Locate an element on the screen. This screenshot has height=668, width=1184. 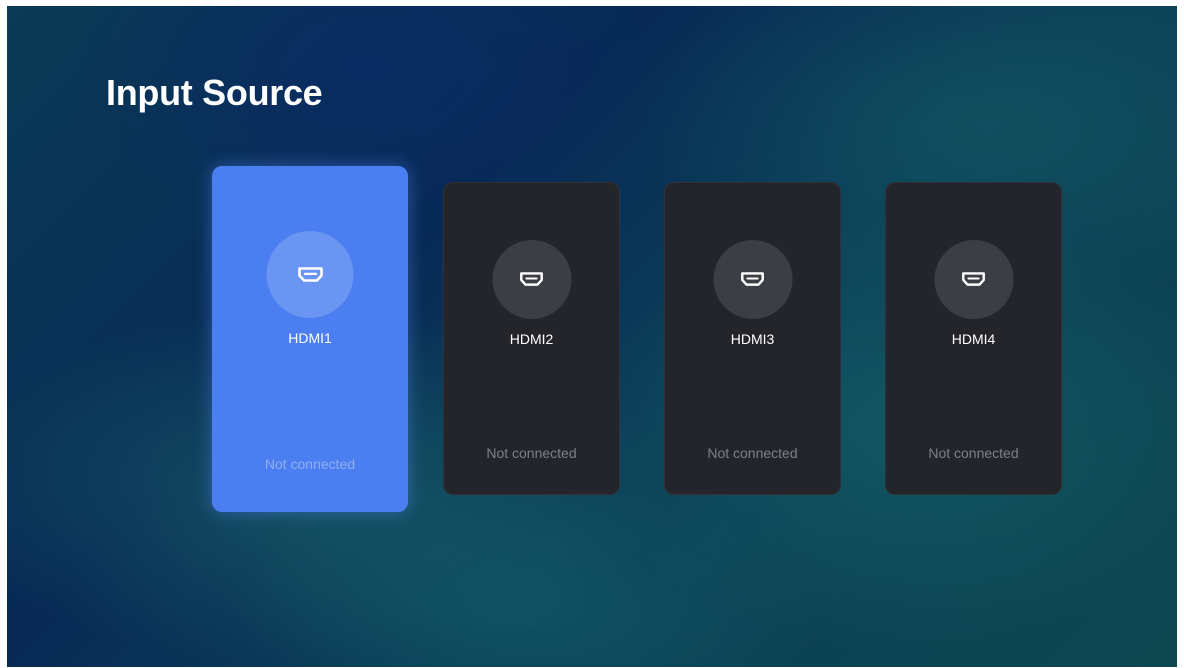
source-label: HDMI2 is located at coordinates (531, 339).